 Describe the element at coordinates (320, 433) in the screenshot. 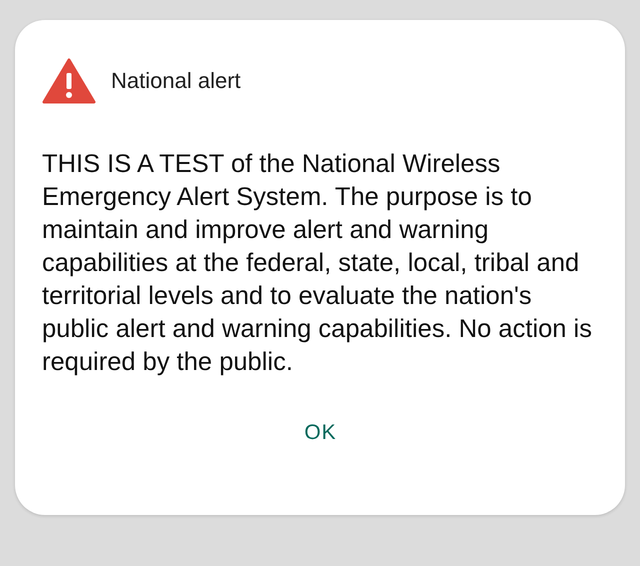

I see `ok-button: OK` at that location.